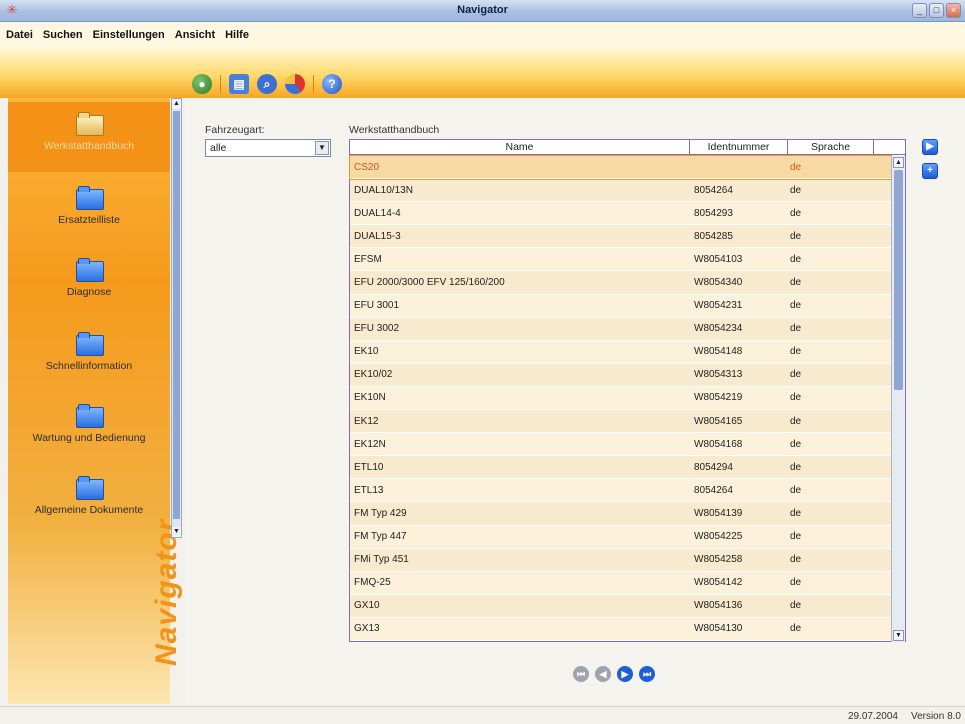 This screenshot has width=965, height=724. Describe the element at coordinates (63, 35) in the screenshot. I see `menu-suchen: Suchen` at that location.